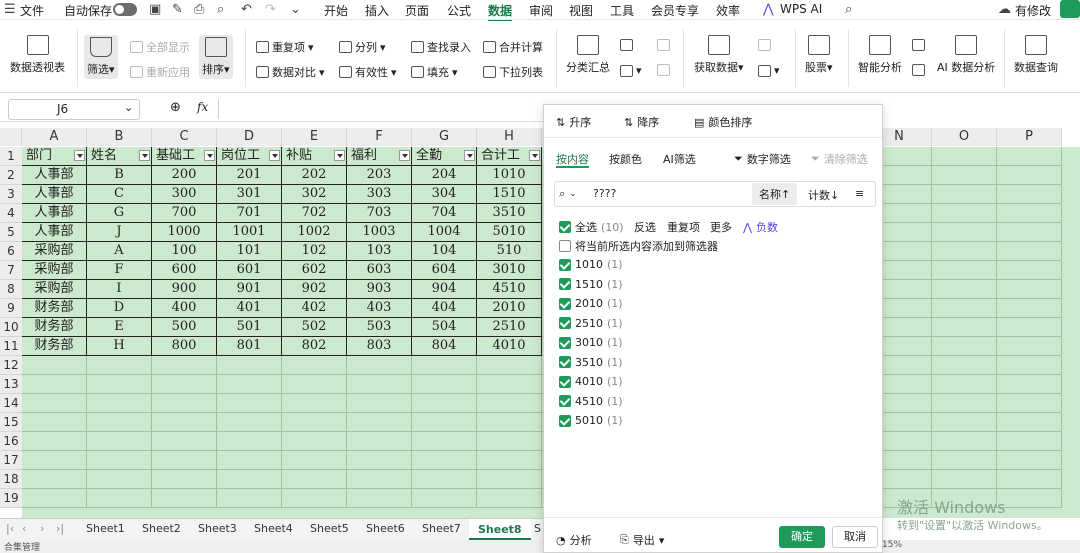 The width and height of the screenshot is (1080, 553). What do you see at coordinates (417, 10) in the screenshot?
I see `tab-page: 页面` at bounding box center [417, 10].